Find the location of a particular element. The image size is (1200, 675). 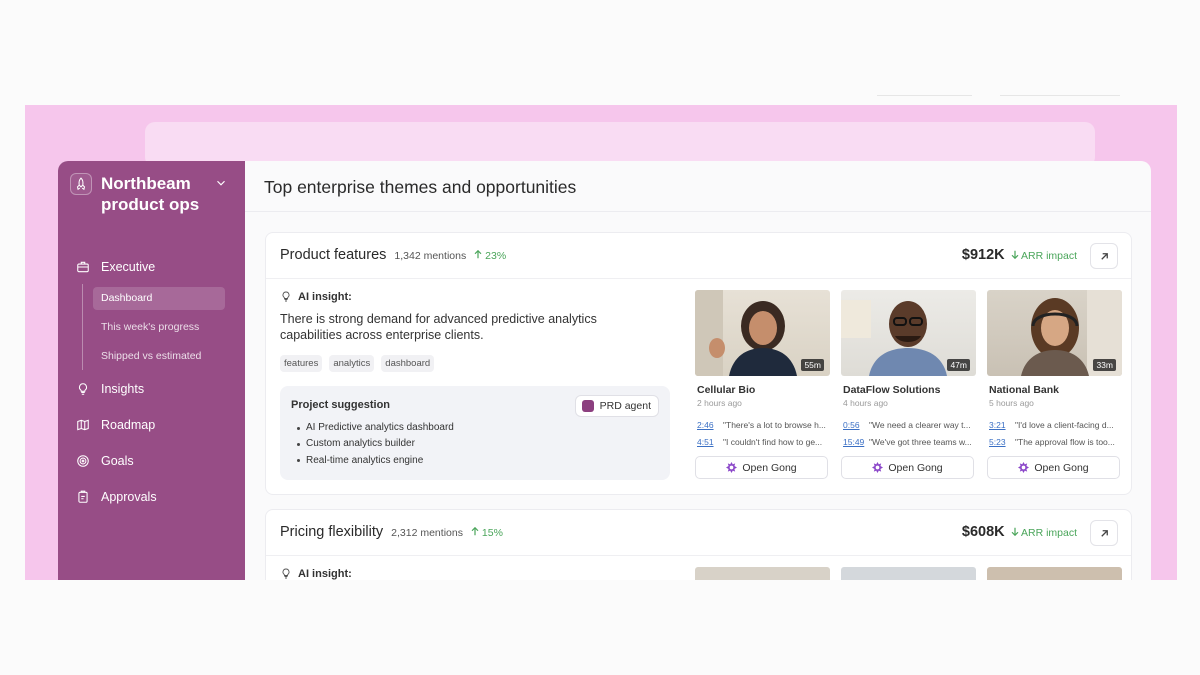

theme-header: Pricing flexibility 2,312 mentions 15% is located at coordinates (391, 532).